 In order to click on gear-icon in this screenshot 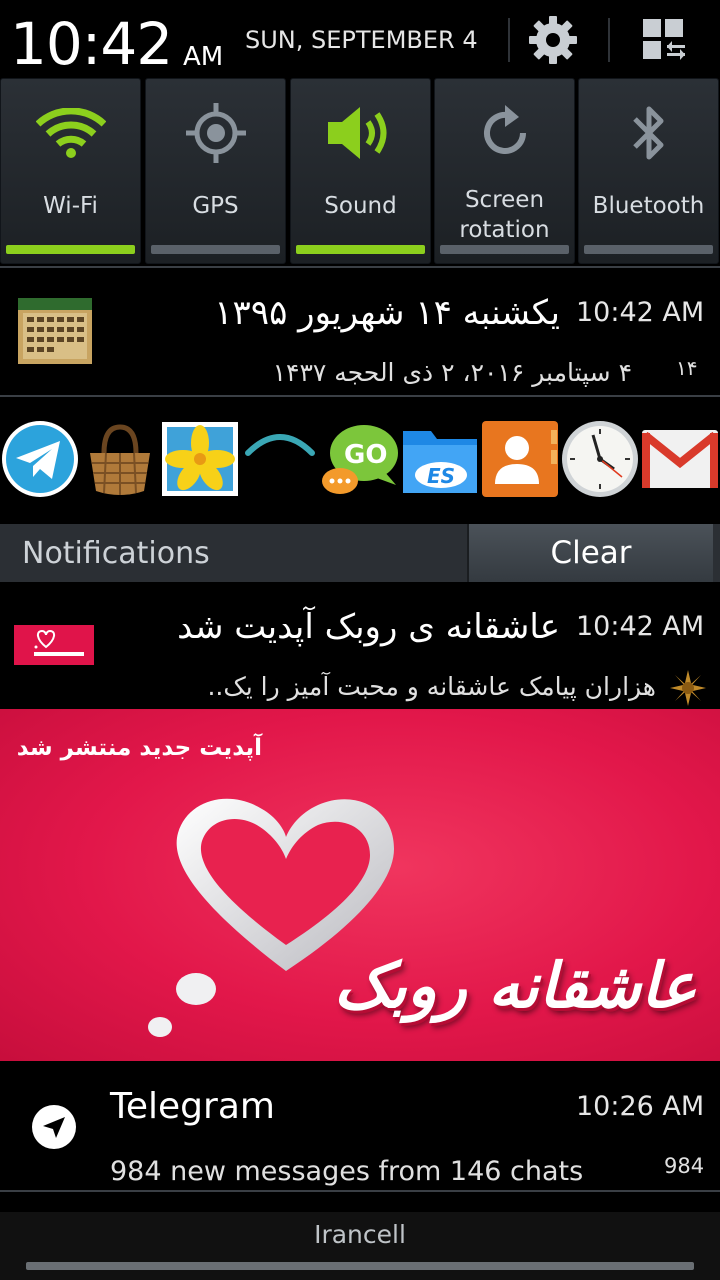, I will do `click(553, 40)`.